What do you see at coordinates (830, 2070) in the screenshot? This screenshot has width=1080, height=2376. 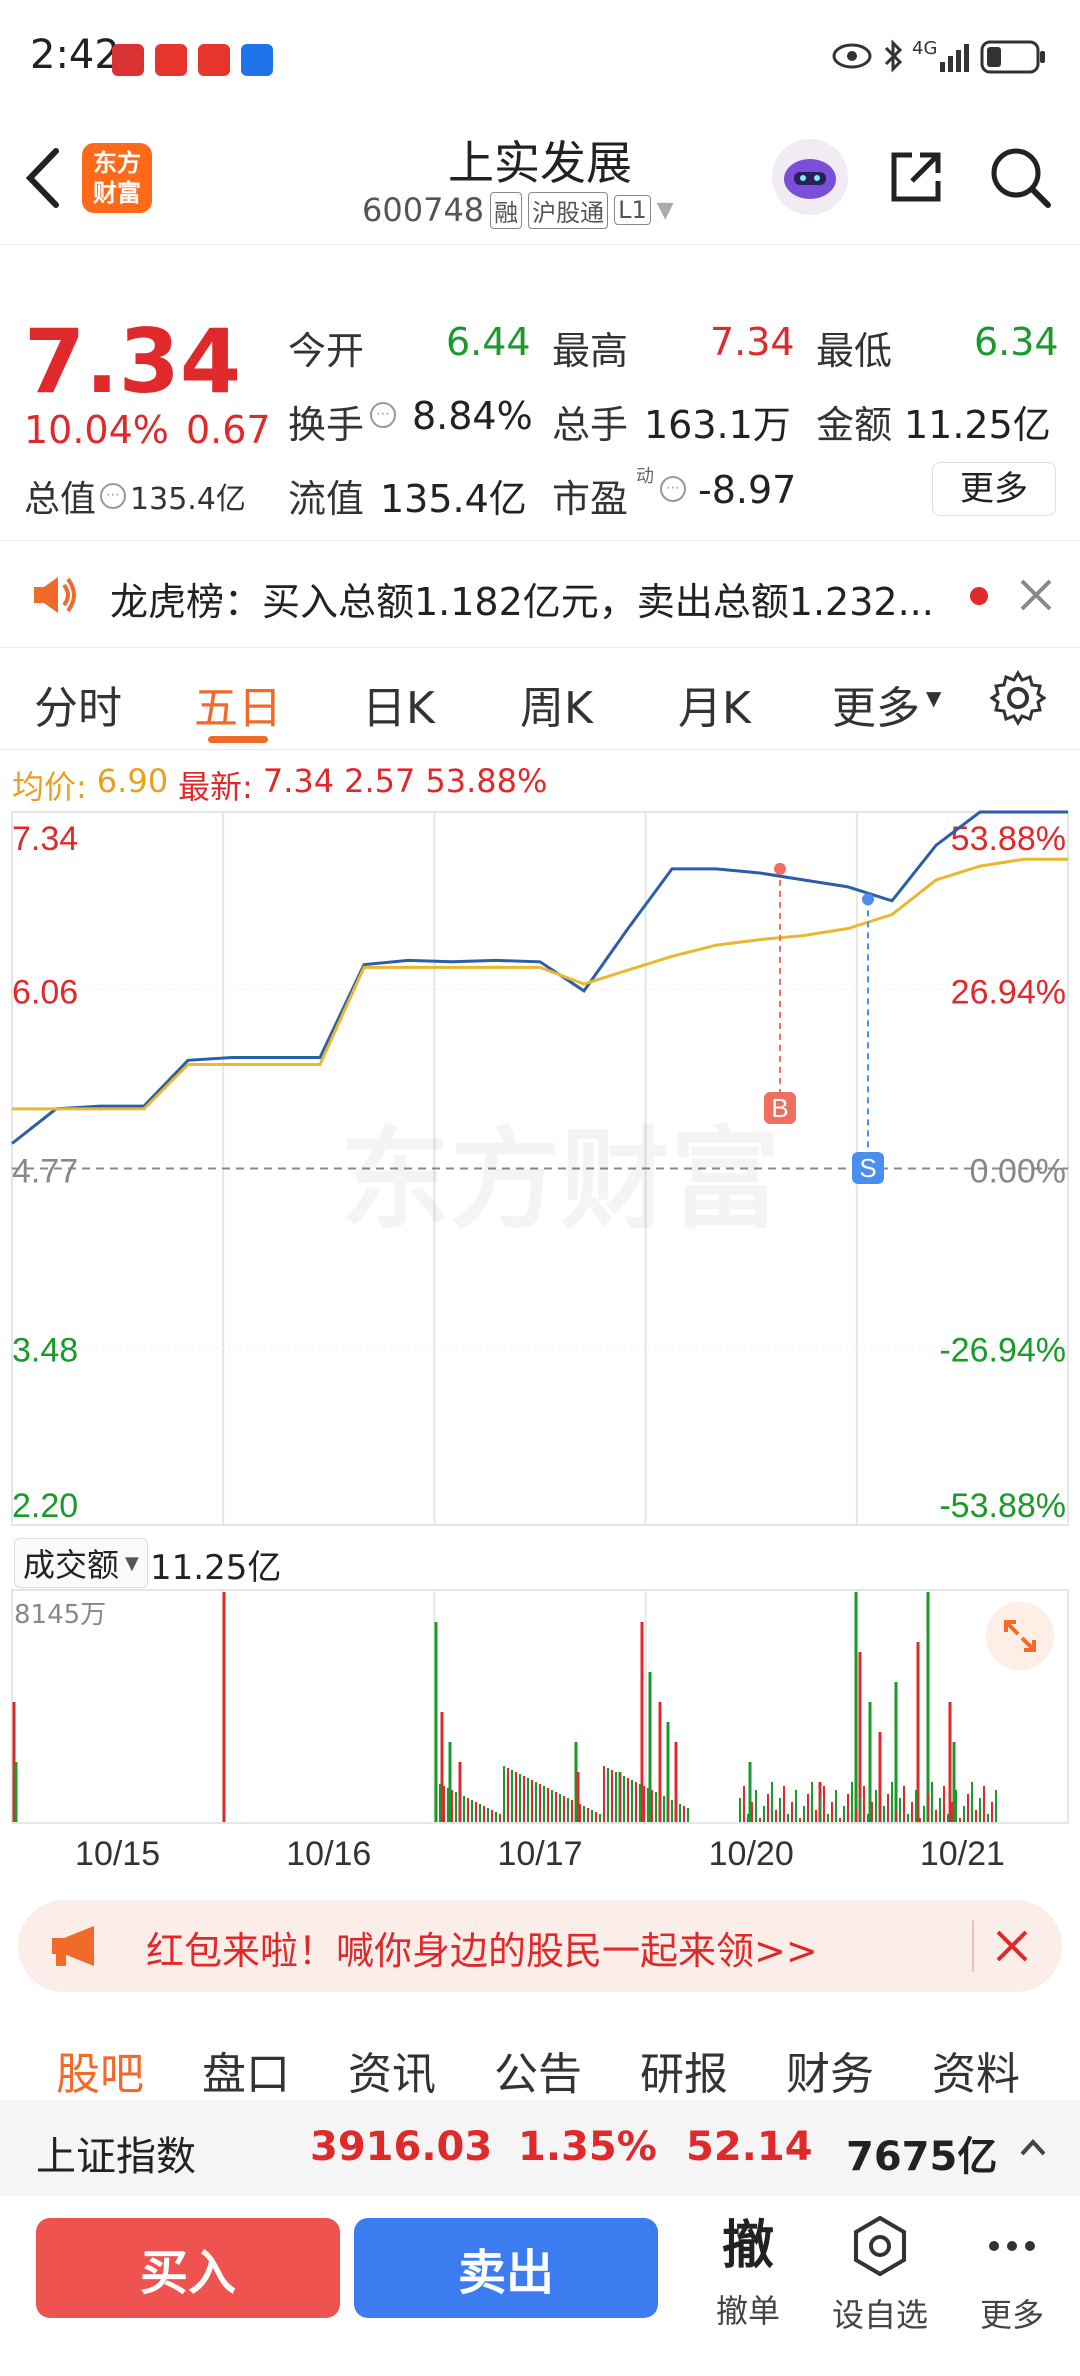 I see `subtab-finance: 财务` at bounding box center [830, 2070].